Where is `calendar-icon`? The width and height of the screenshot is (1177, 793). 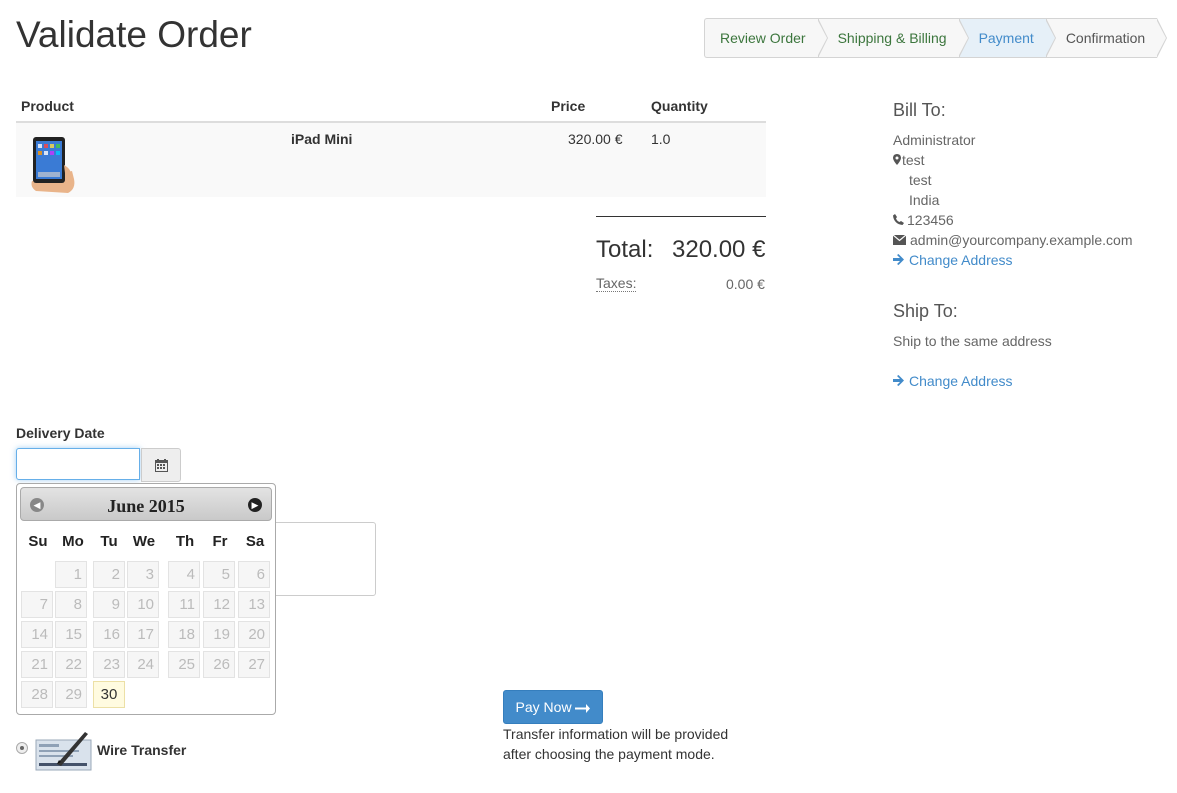
calendar-icon is located at coordinates (161, 467).